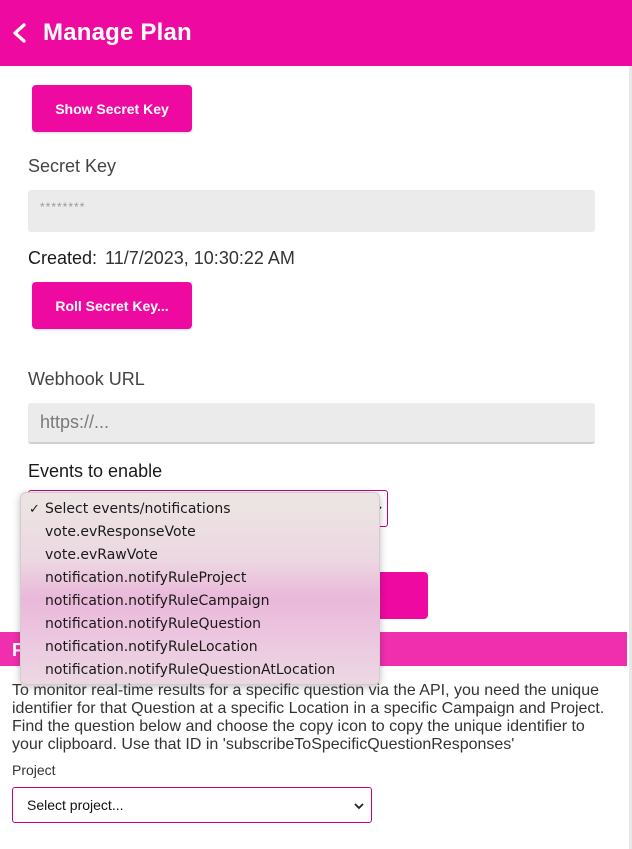 Image resolution: width=632 pixels, height=849 pixels. Describe the element at coordinates (316, 33) in the screenshot. I see `app-header: Manage Plan` at that location.